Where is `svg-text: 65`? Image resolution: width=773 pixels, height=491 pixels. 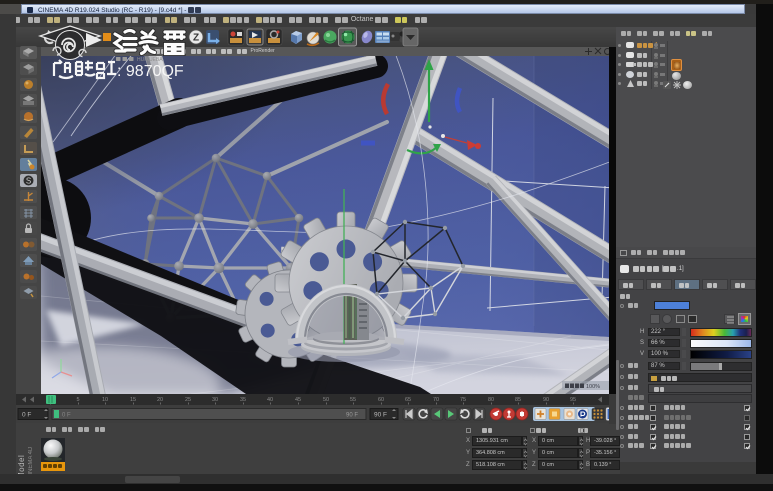
svg-text: 65 is located at coordinates (408, 400).